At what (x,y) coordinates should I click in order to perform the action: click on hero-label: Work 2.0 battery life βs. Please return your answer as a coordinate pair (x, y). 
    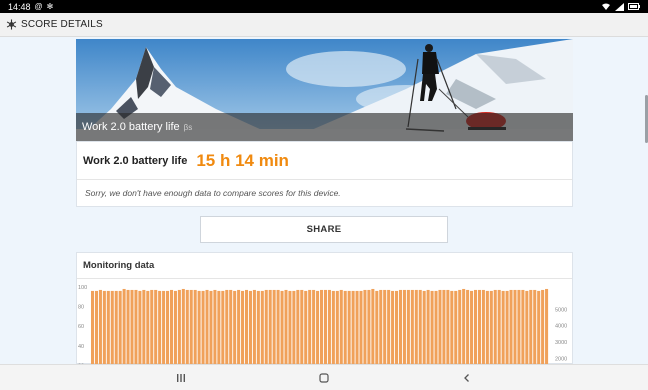
    Looking at the image, I should click on (324, 127).